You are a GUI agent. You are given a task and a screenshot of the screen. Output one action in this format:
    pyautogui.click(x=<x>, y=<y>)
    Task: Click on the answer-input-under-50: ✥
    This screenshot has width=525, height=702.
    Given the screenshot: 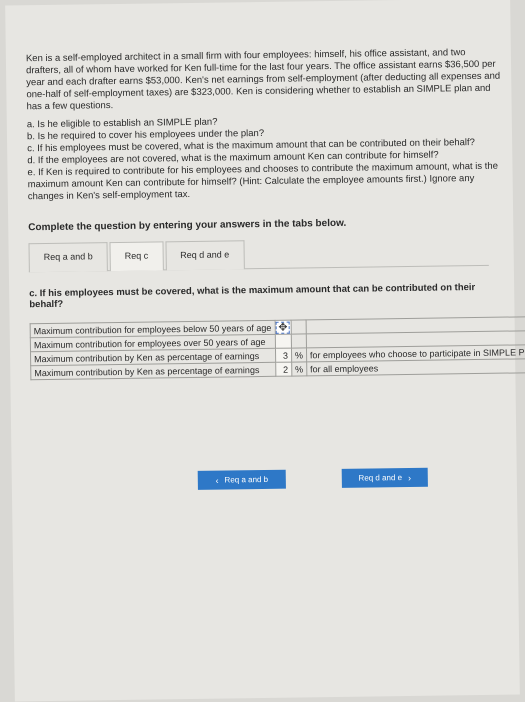 What is the action you would take?
    pyautogui.click(x=283, y=327)
    